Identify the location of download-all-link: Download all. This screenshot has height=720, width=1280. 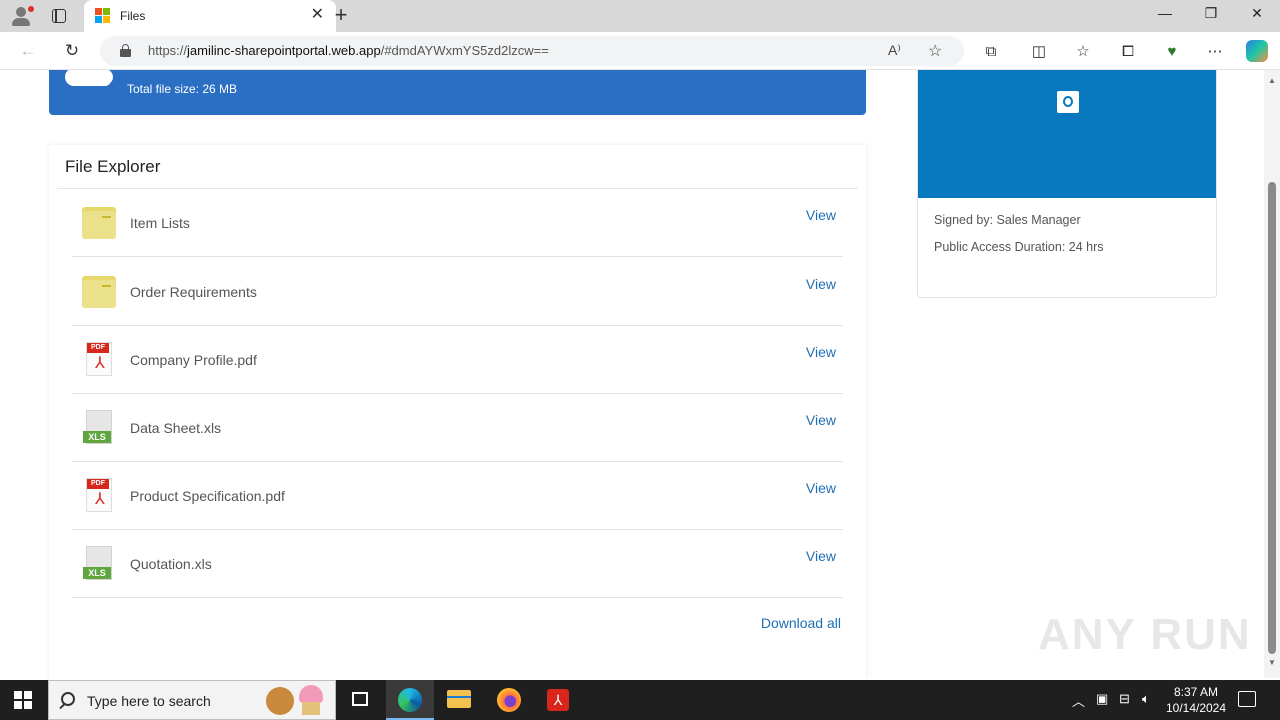
(801, 623).